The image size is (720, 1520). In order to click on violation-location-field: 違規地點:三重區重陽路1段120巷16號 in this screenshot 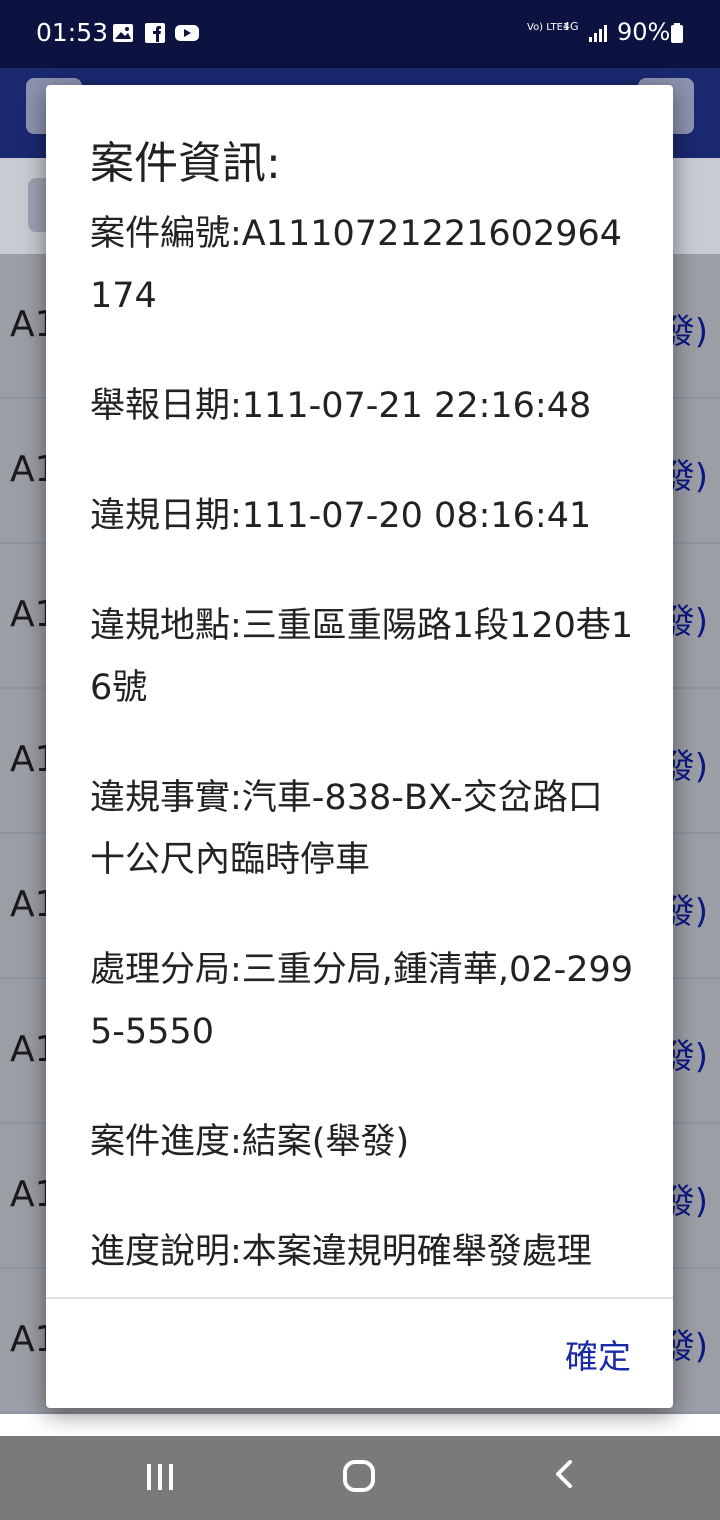, I will do `click(362, 657)`.